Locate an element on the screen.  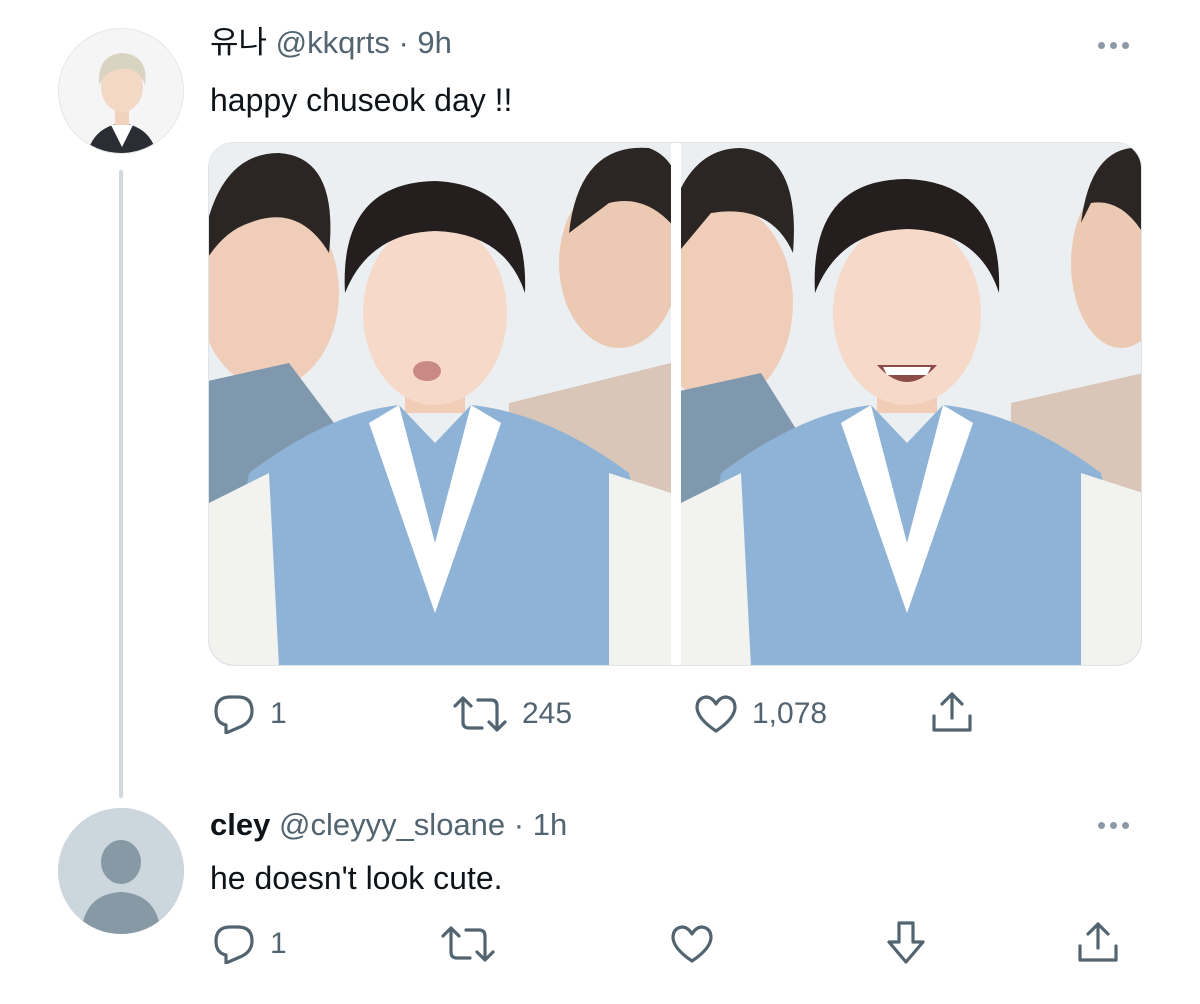
retweet-count: 245 is located at coordinates (547, 713).